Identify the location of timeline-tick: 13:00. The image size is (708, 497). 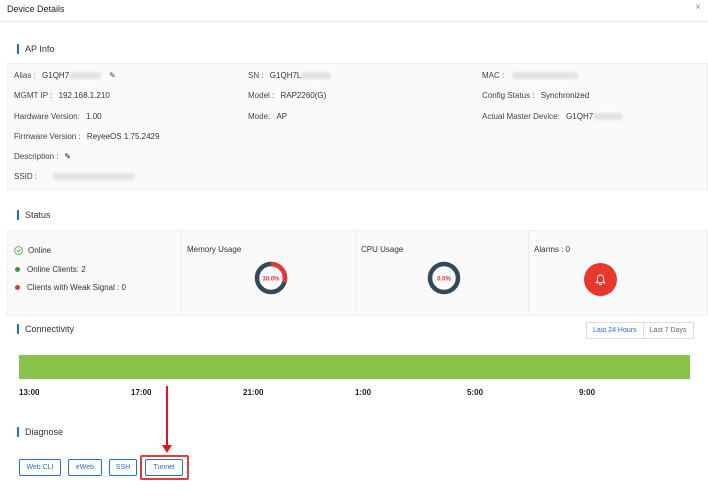
(29, 392).